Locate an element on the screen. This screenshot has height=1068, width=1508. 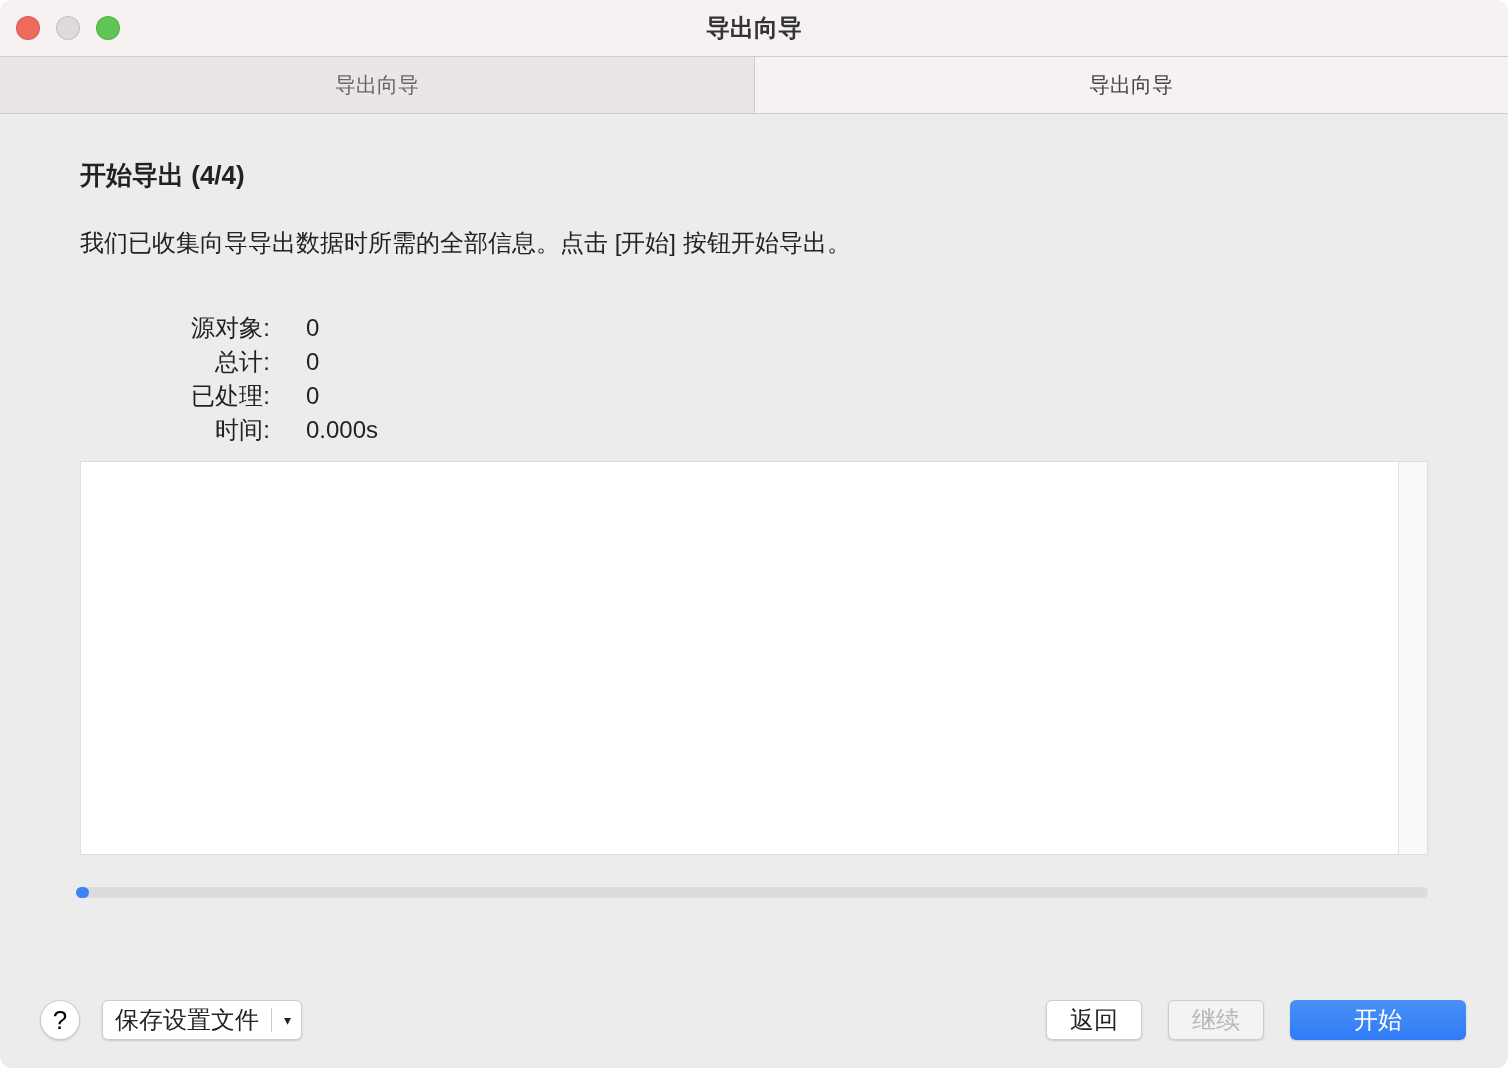
save-profile-button: 保存设置文件 ▾ is located at coordinates (202, 1020).